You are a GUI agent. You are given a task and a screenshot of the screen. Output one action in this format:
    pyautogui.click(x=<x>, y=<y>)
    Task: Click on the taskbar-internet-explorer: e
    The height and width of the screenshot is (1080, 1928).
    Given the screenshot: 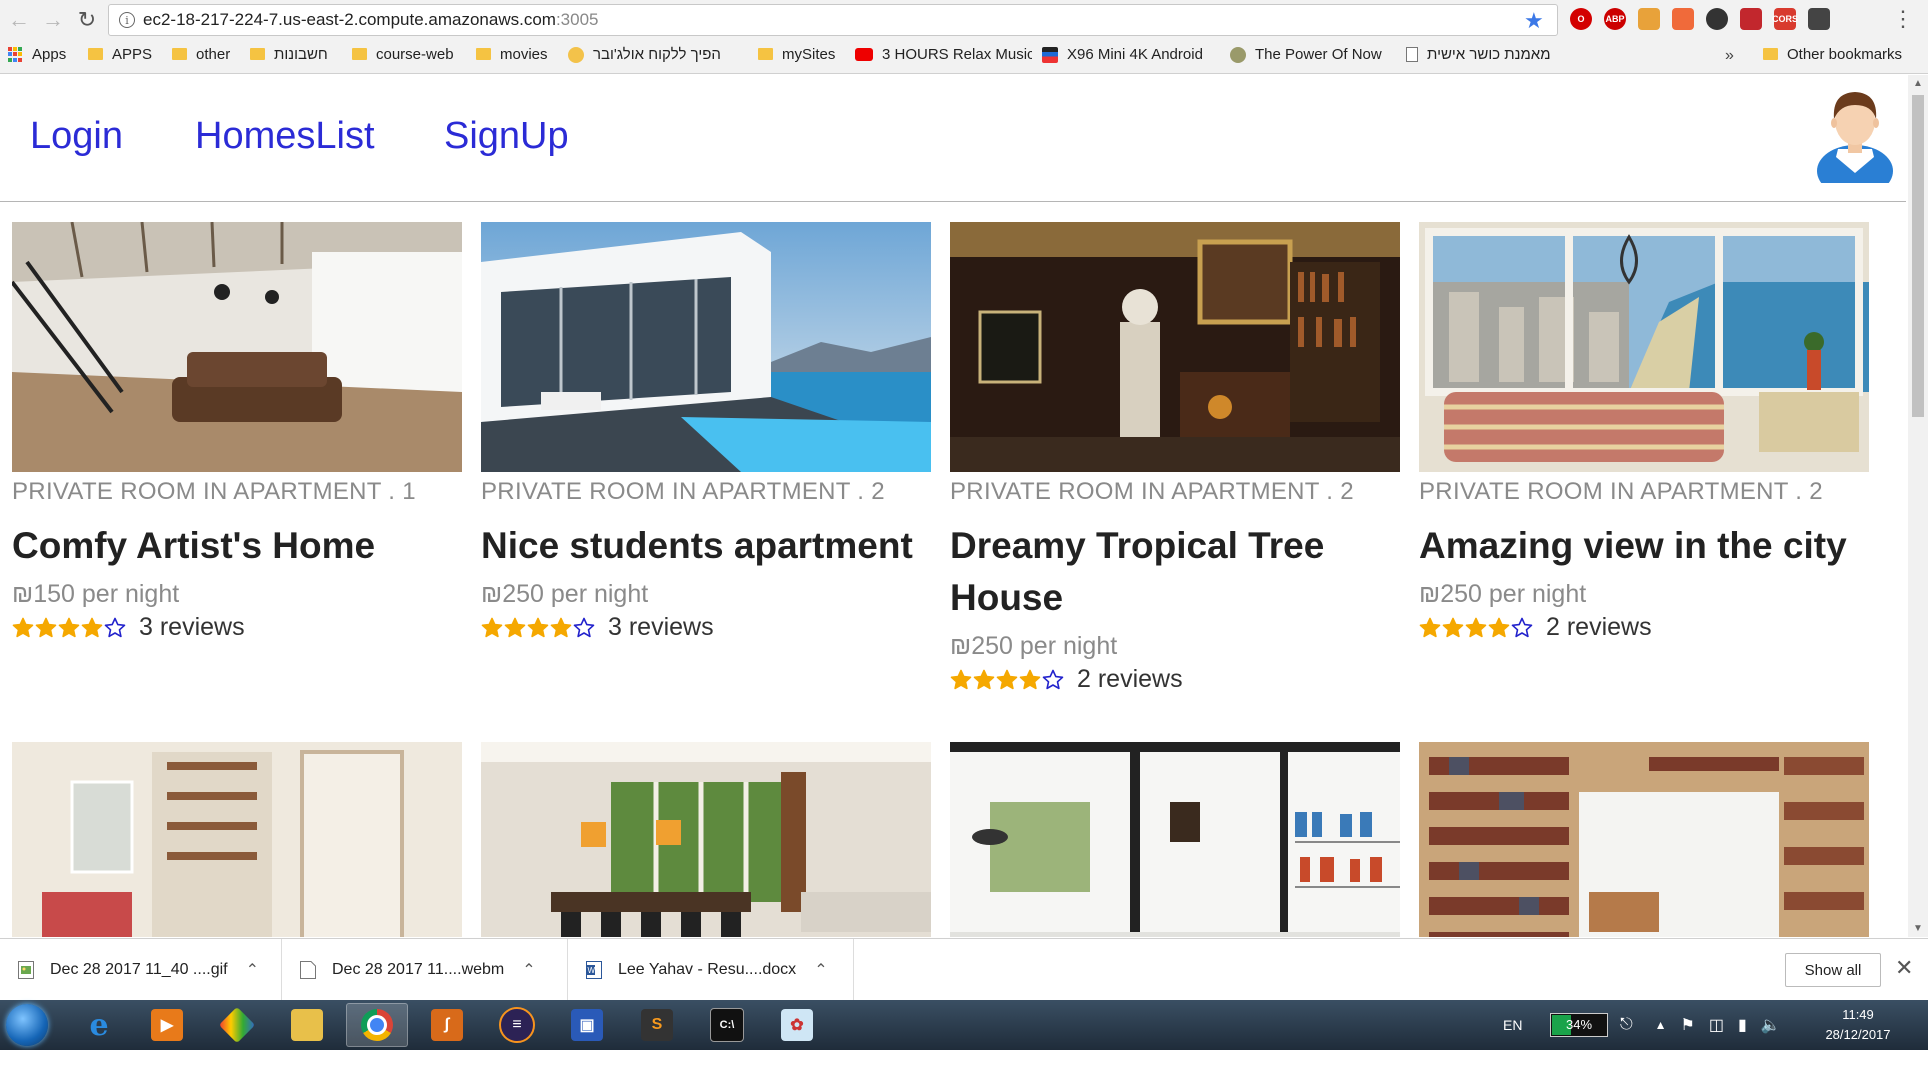 What is the action you would take?
    pyautogui.click(x=99, y=1025)
    